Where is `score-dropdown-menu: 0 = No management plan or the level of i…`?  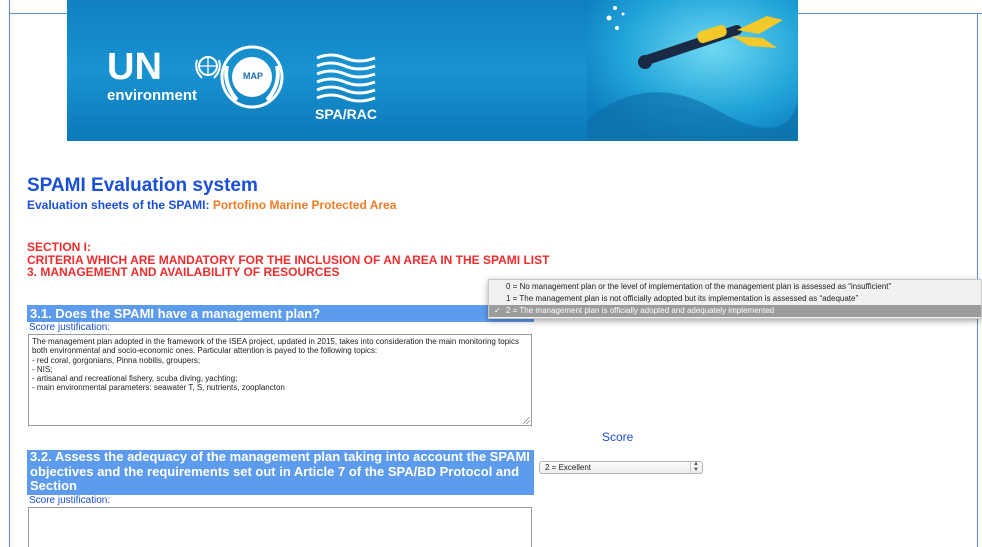
score-dropdown-menu: 0 = No management plan or the level of i… is located at coordinates (735, 299).